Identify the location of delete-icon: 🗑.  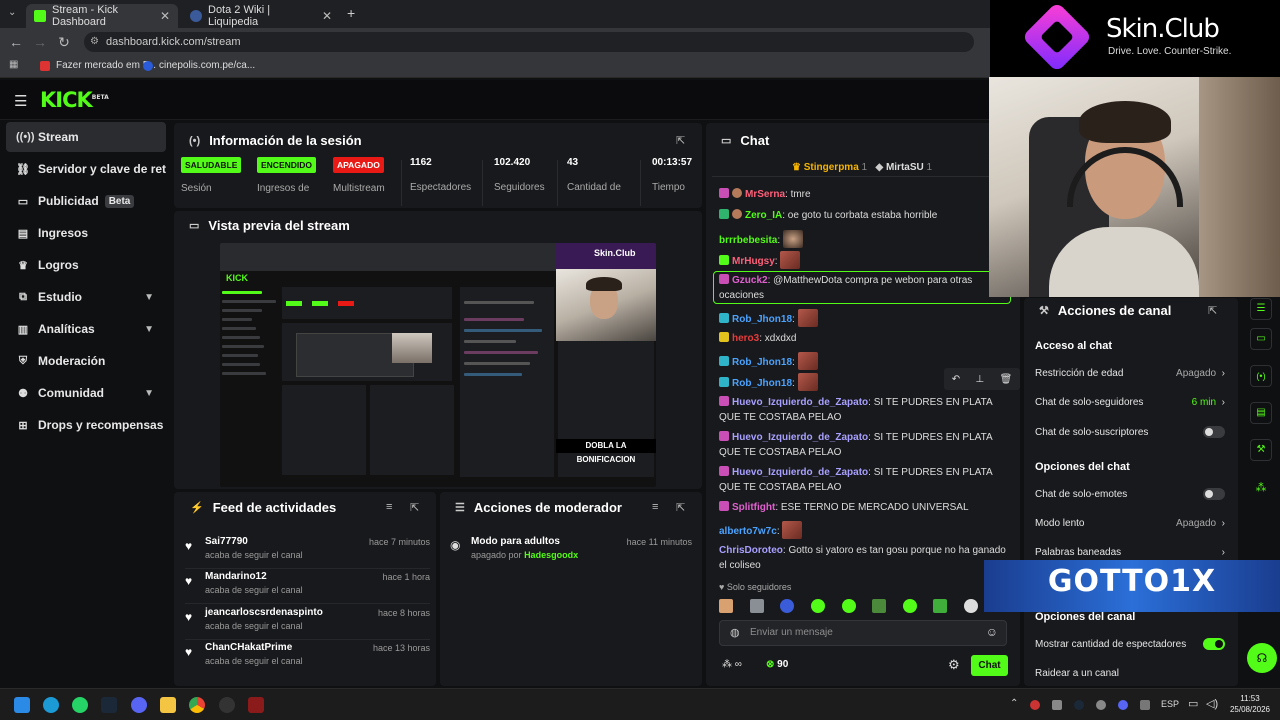
(1006, 379).